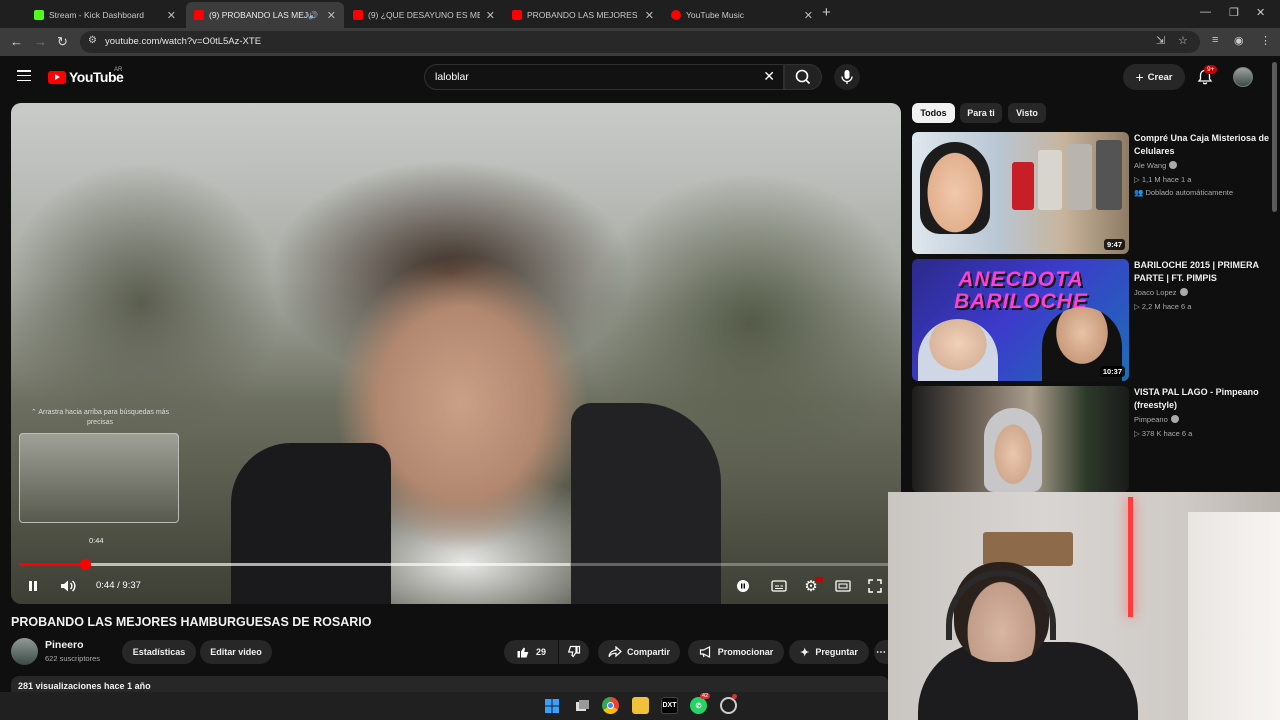  Describe the element at coordinates (881, 652) in the screenshot. I see `more-actions-button: ⋯` at that location.